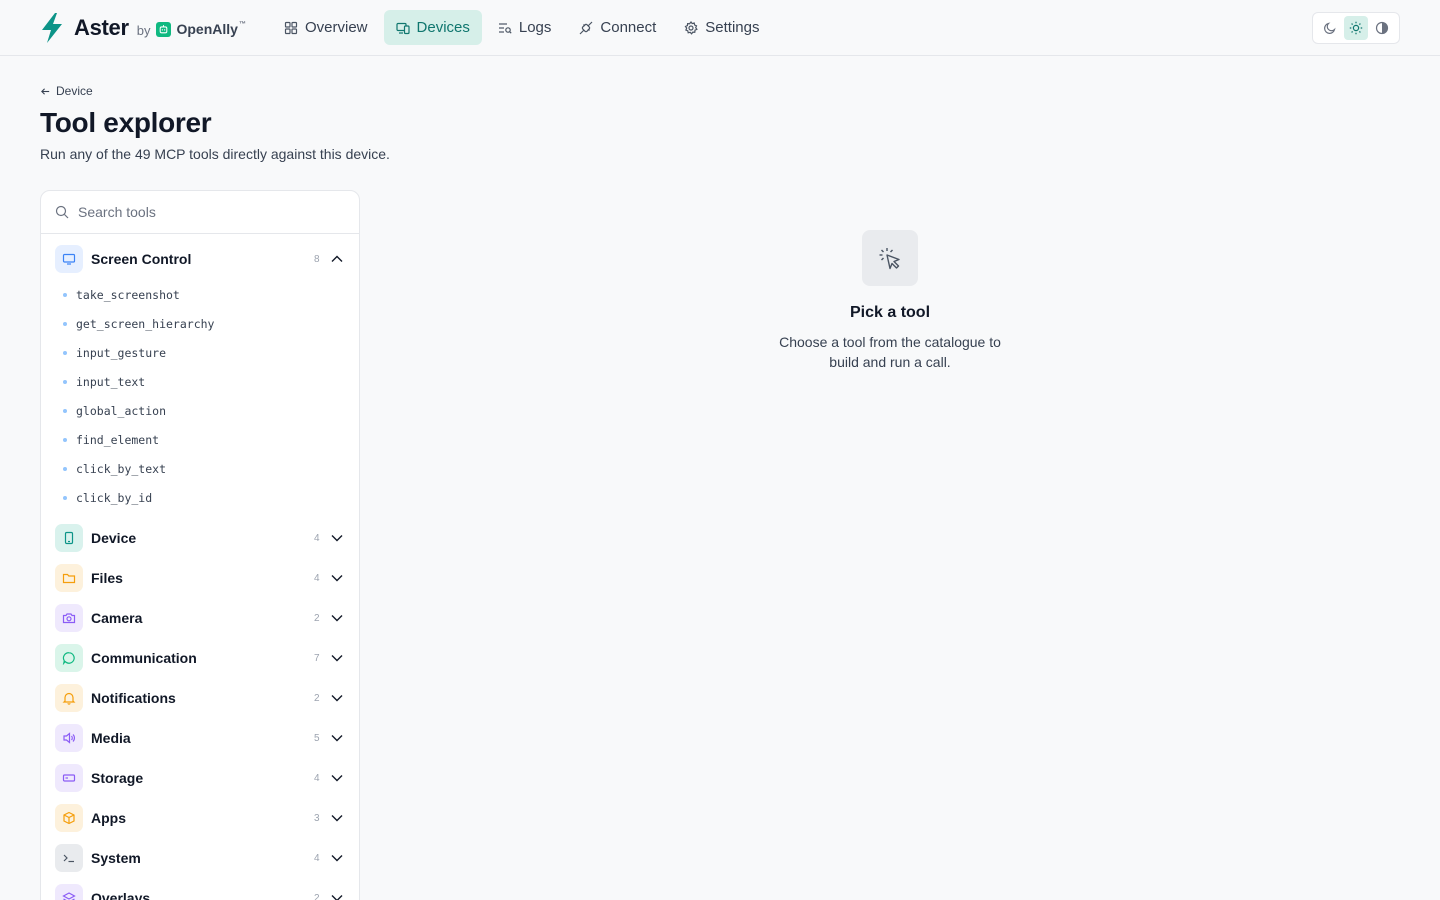 The height and width of the screenshot is (900, 1440). Describe the element at coordinates (200, 294) in the screenshot. I see `tool-item-take-screenshot: take_screenshot` at that location.